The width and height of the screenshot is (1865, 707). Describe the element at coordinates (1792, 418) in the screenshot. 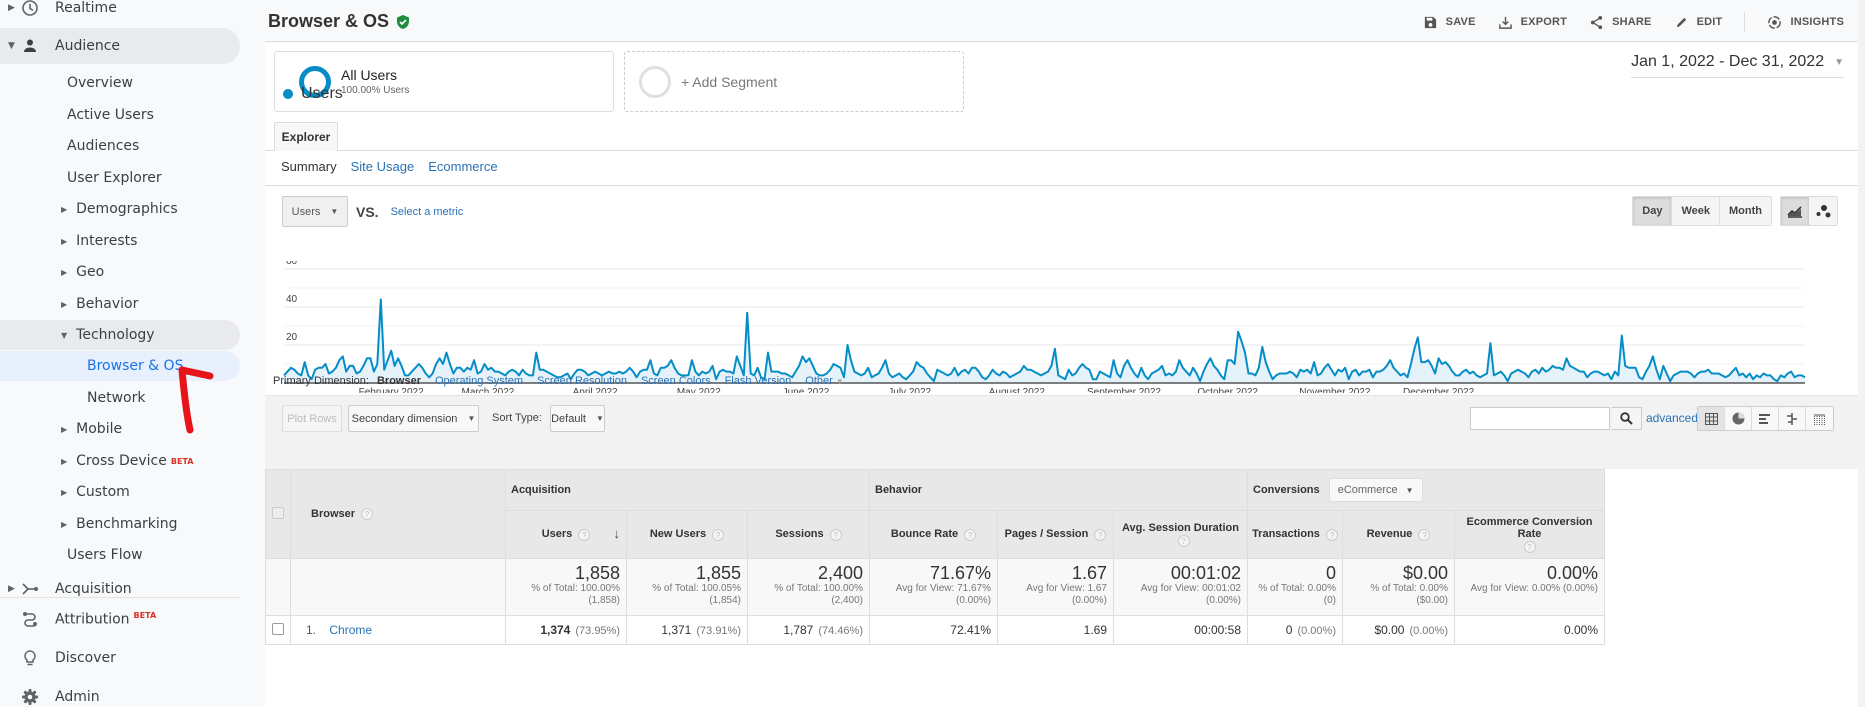

I see `comparison-view-button` at that location.